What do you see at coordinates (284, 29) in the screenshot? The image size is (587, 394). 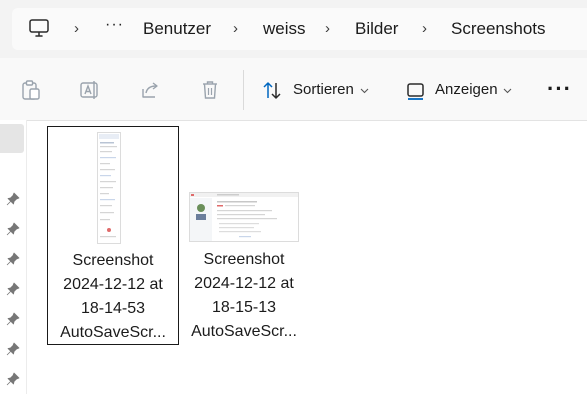 I see `breadcrumb-item-weiss: weiss` at bounding box center [284, 29].